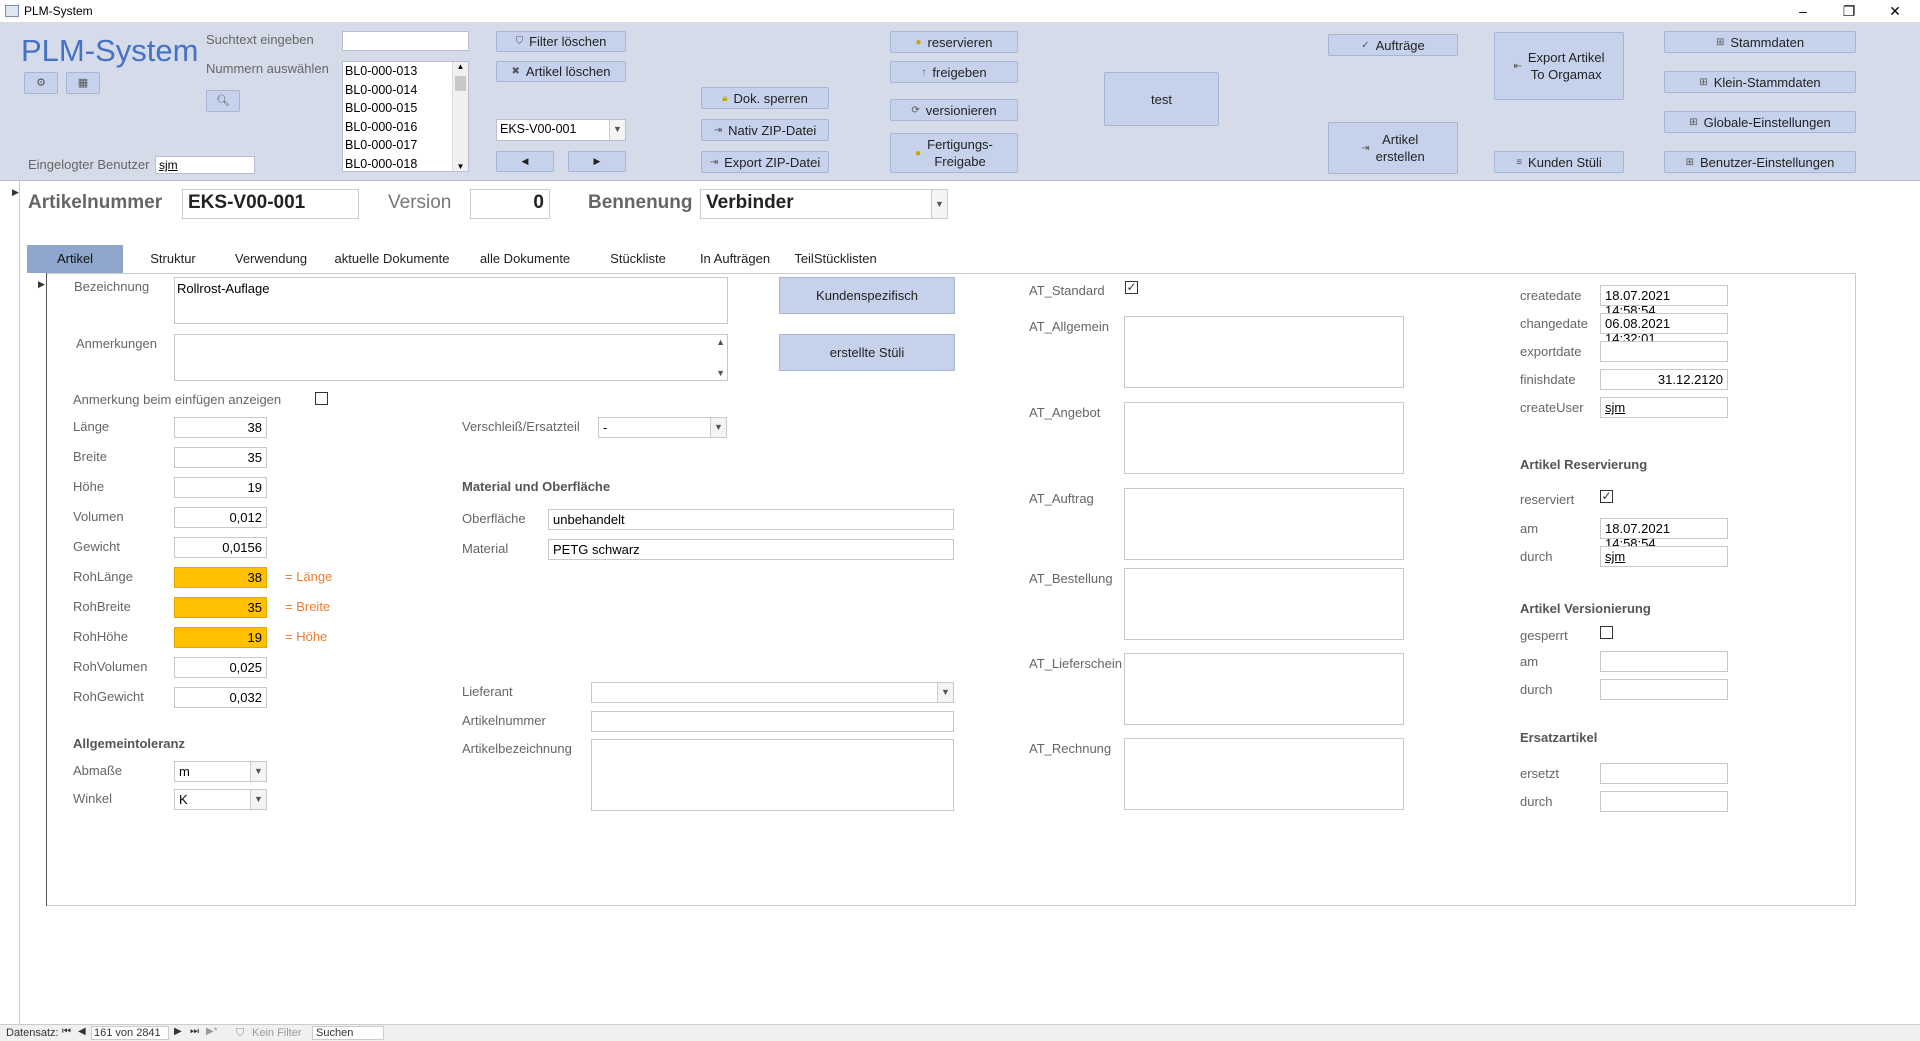 This screenshot has height=1041, width=1920. I want to click on abmasse-combo: m ▼, so click(220, 771).